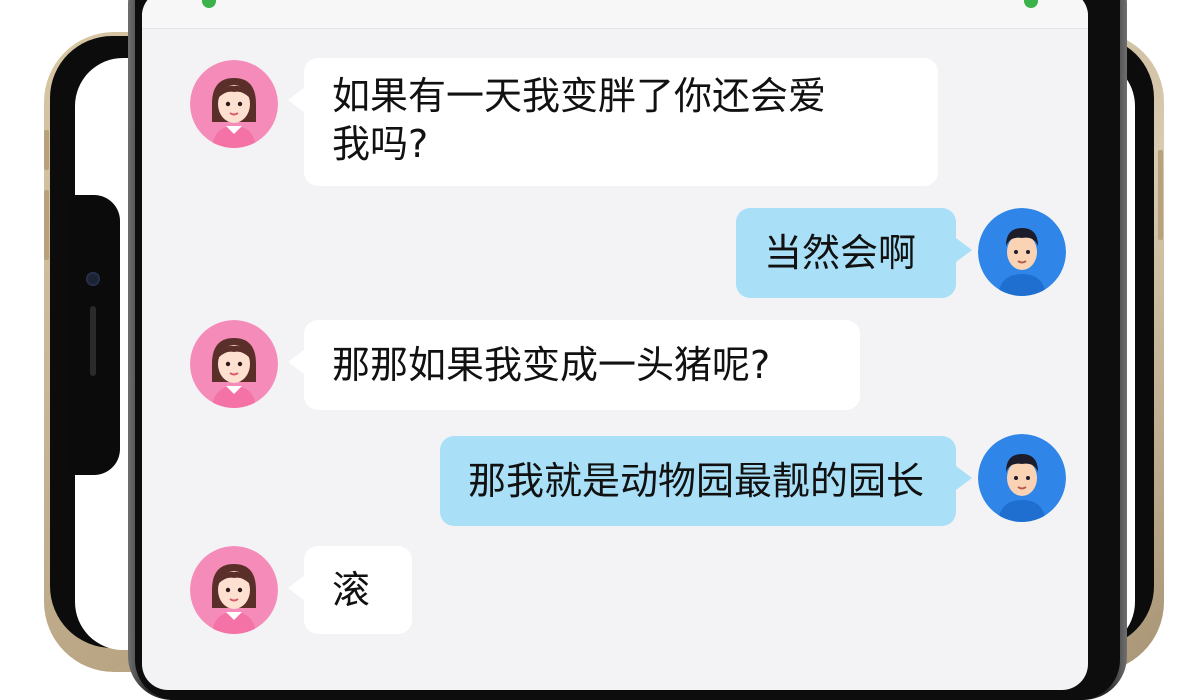  I want to click on message-bubble-received: 那那如果我变成一头猪呢?, so click(574, 365).